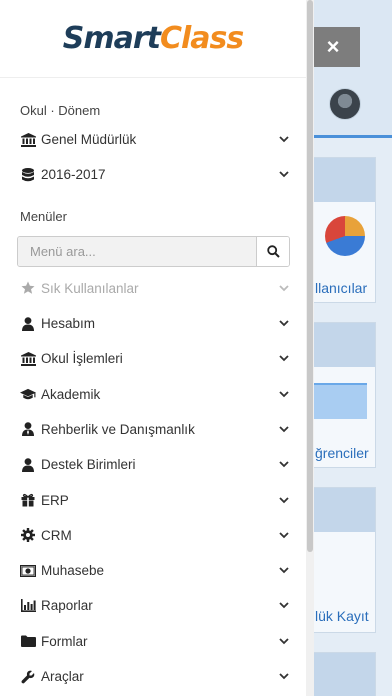 The width and height of the screenshot is (392, 696). I want to click on menu-item-erp: ERP, so click(153, 499).